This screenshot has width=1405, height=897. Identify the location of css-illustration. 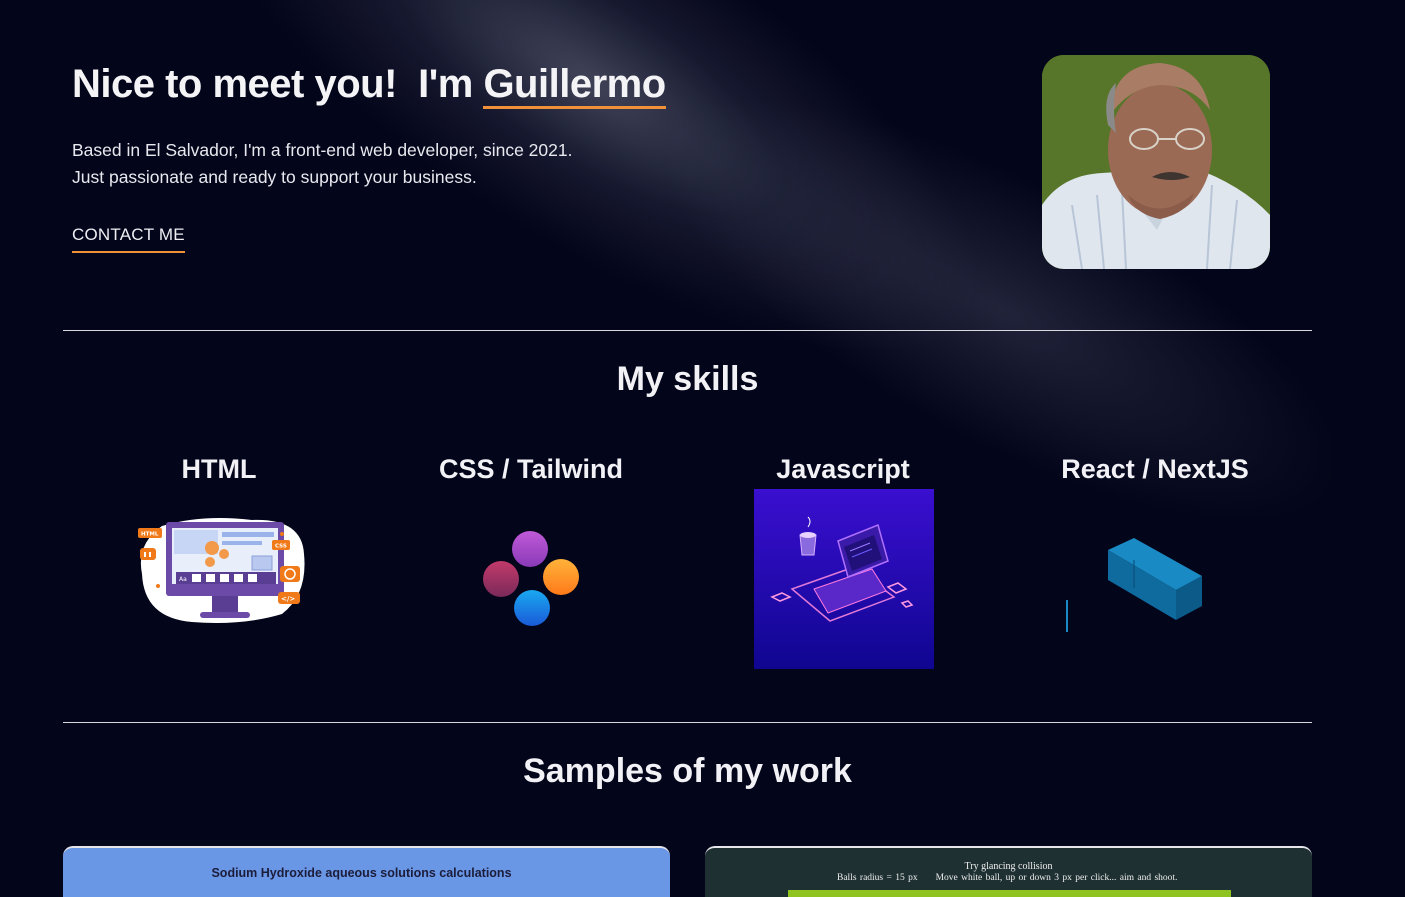
(532, 579).